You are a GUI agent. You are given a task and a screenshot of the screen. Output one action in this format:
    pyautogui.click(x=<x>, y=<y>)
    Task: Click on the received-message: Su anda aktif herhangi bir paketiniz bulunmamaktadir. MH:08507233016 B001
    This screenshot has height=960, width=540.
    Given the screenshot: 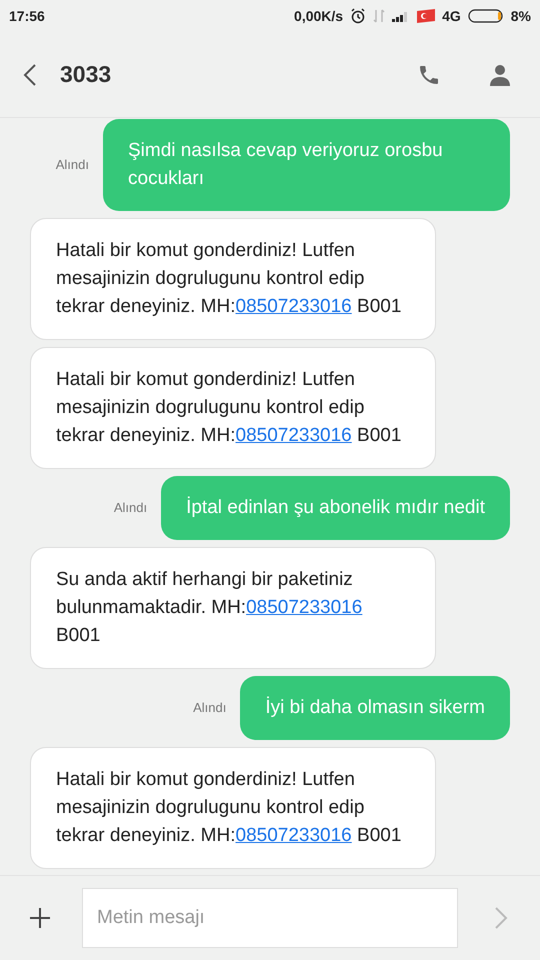 What is the action you would take?
    pyautogui.click(x=233, y=608)
    